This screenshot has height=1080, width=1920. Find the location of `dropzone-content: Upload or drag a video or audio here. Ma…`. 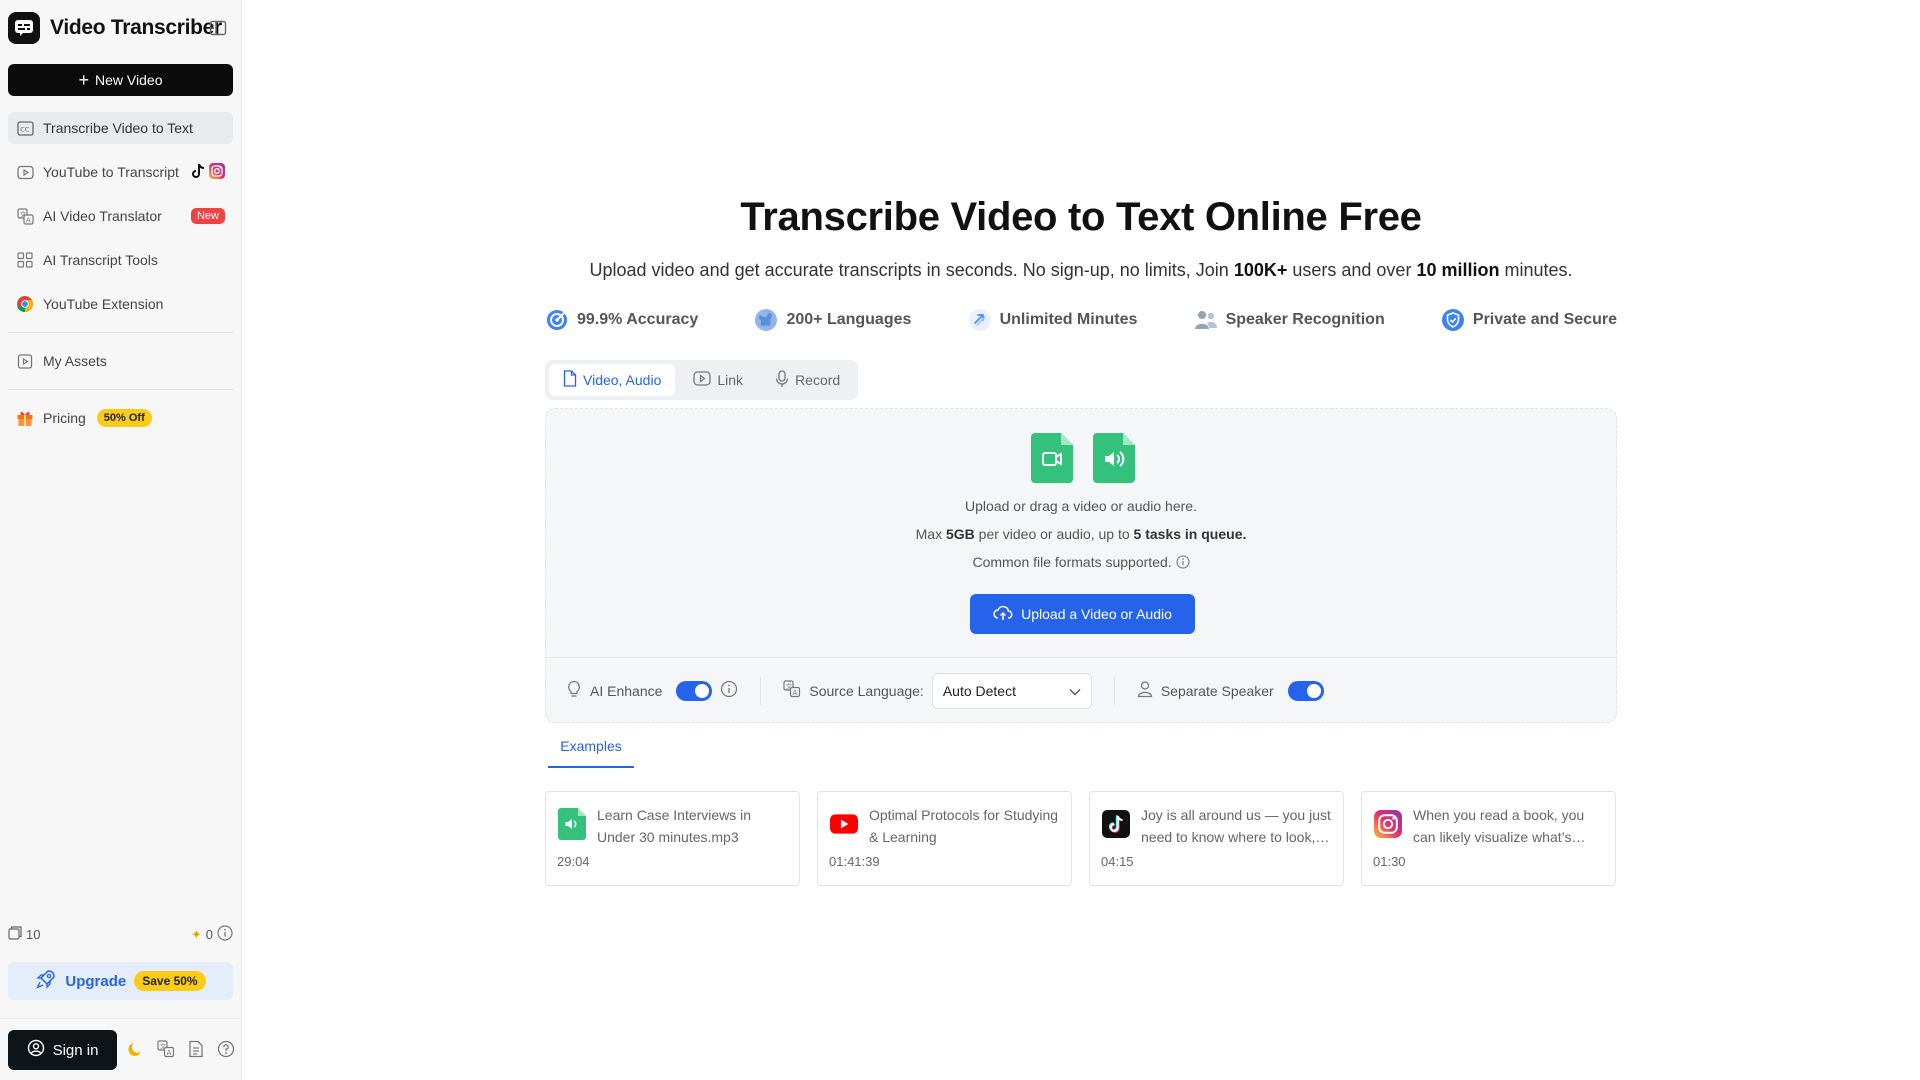

dropzone-content: Upload or drag a video or audio here. Ma… is located at coordinates (1081, 534).